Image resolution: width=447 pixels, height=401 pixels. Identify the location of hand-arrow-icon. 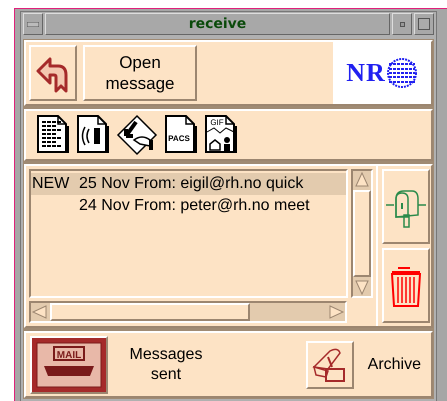
(137, 135).